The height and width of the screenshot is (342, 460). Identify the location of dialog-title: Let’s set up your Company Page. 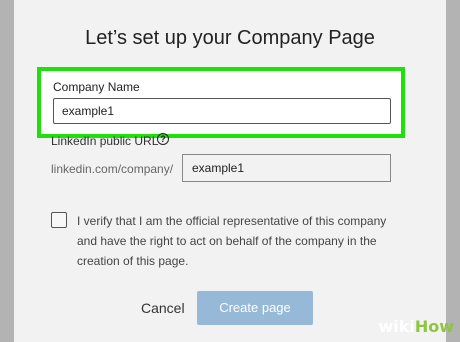
(230, 38).